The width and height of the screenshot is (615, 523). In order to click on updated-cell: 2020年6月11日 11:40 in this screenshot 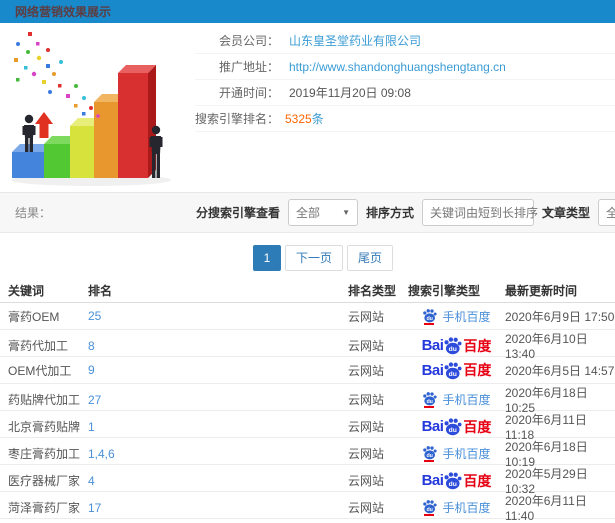, I will do `click(546, 508)`.